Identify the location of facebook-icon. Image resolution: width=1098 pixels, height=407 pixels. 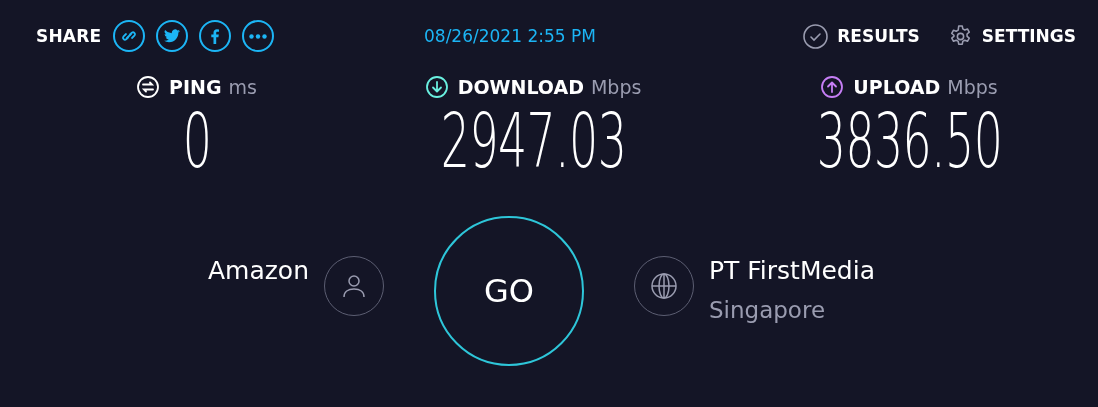
(215, 36).